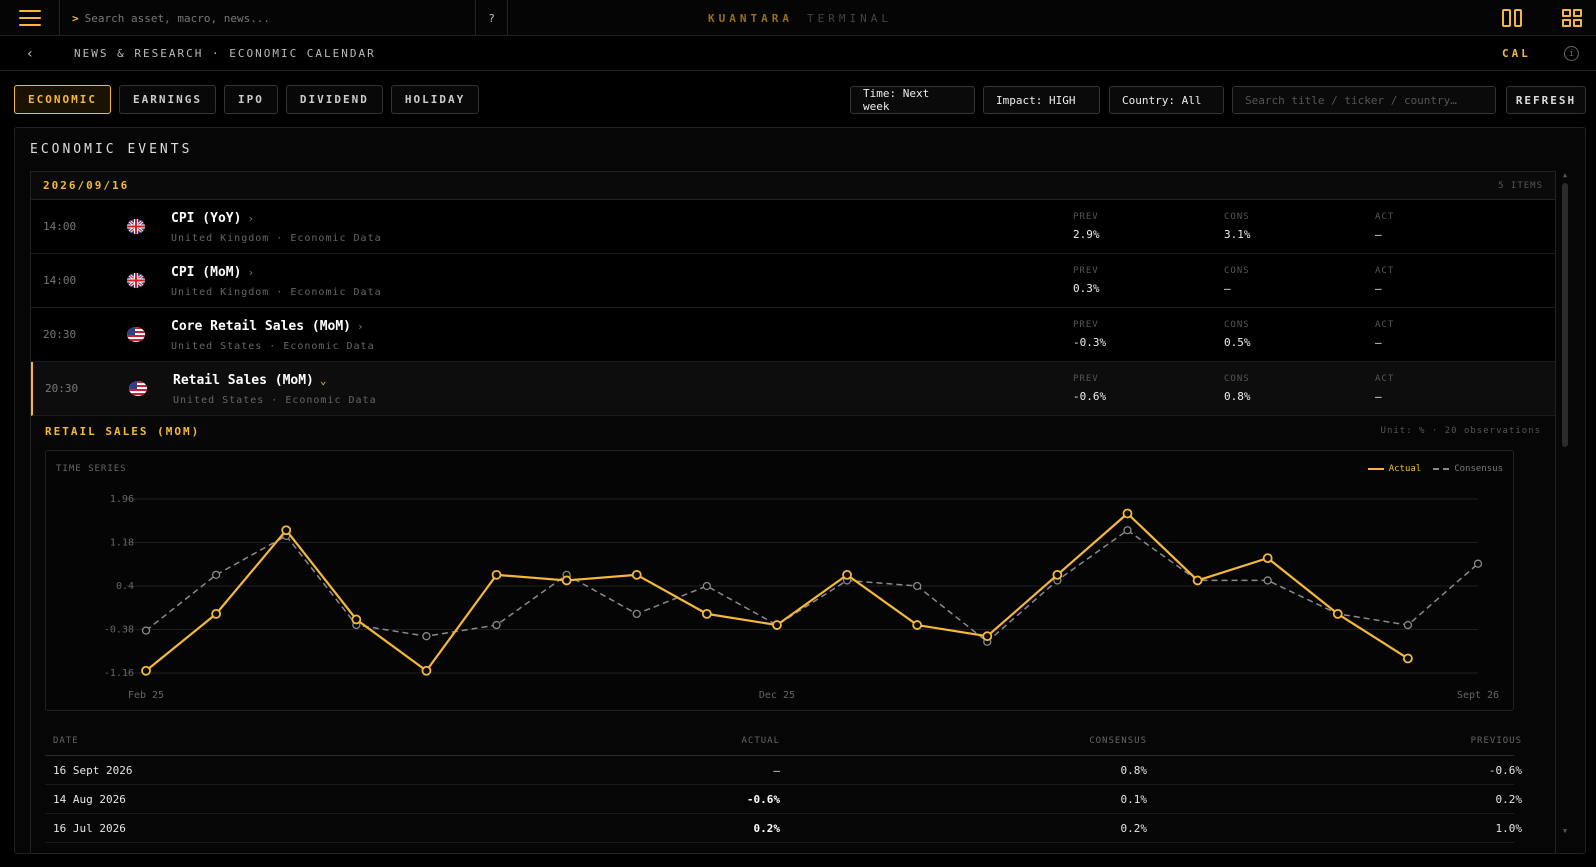 This screenshot has width=1596, height=867. I want to click on table-header: DATE ACTUAL CONSENSUS PREVIOUS, so click(783, 741).